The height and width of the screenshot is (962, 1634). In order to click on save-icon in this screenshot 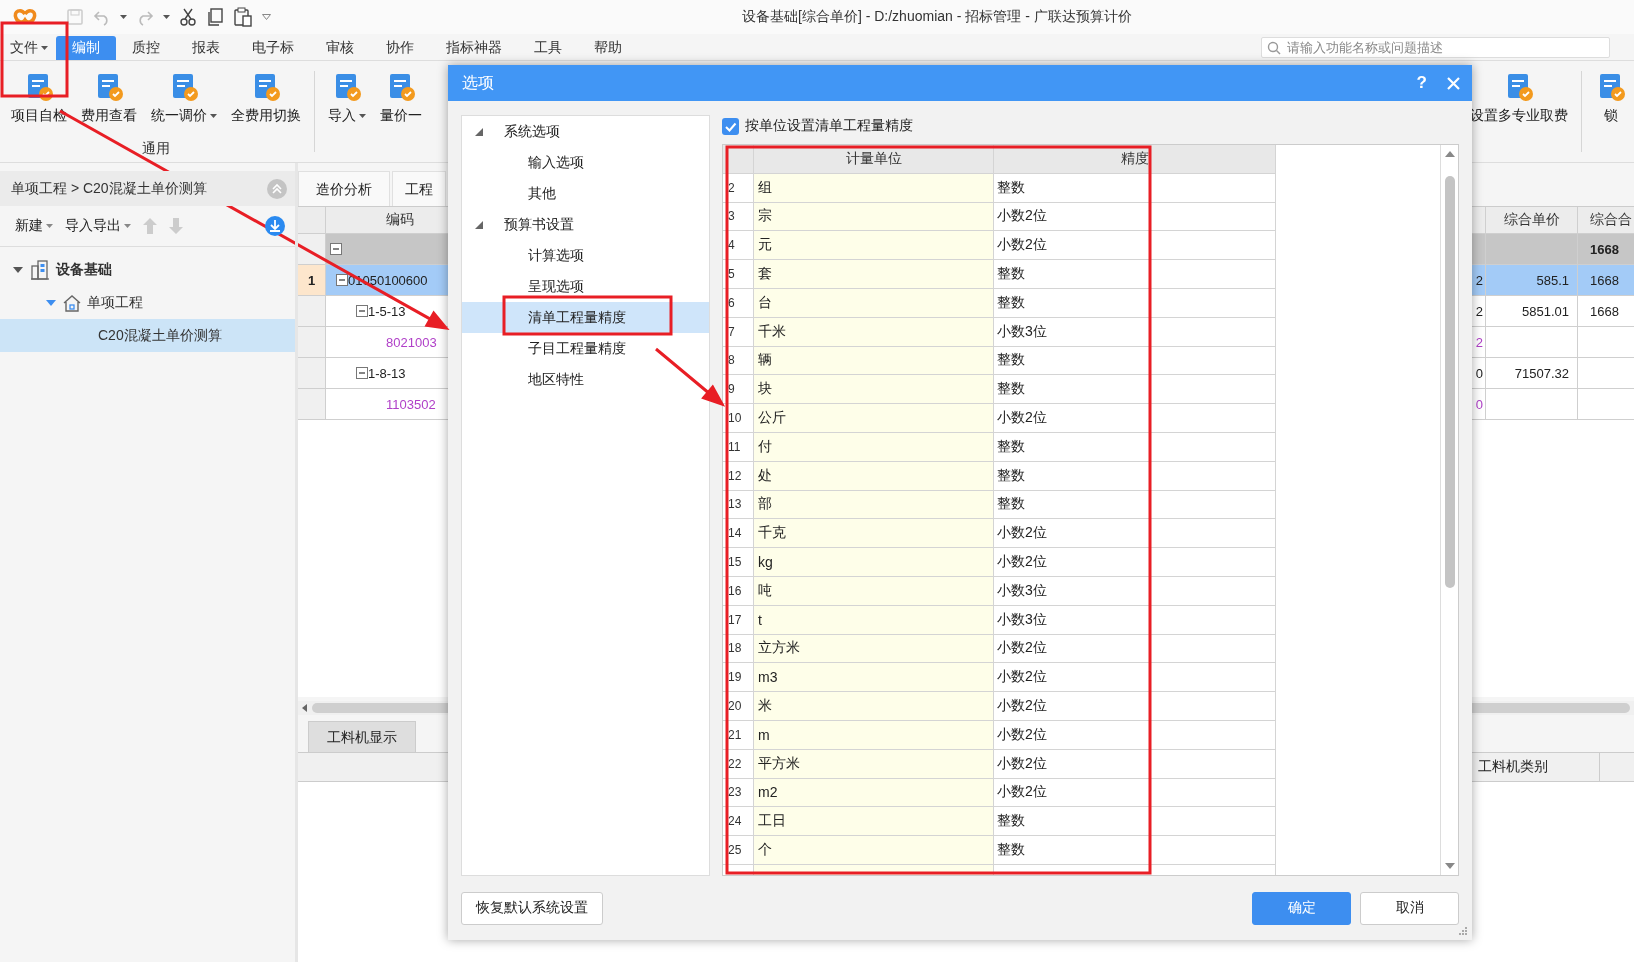, I will do `click(75, 17)`.